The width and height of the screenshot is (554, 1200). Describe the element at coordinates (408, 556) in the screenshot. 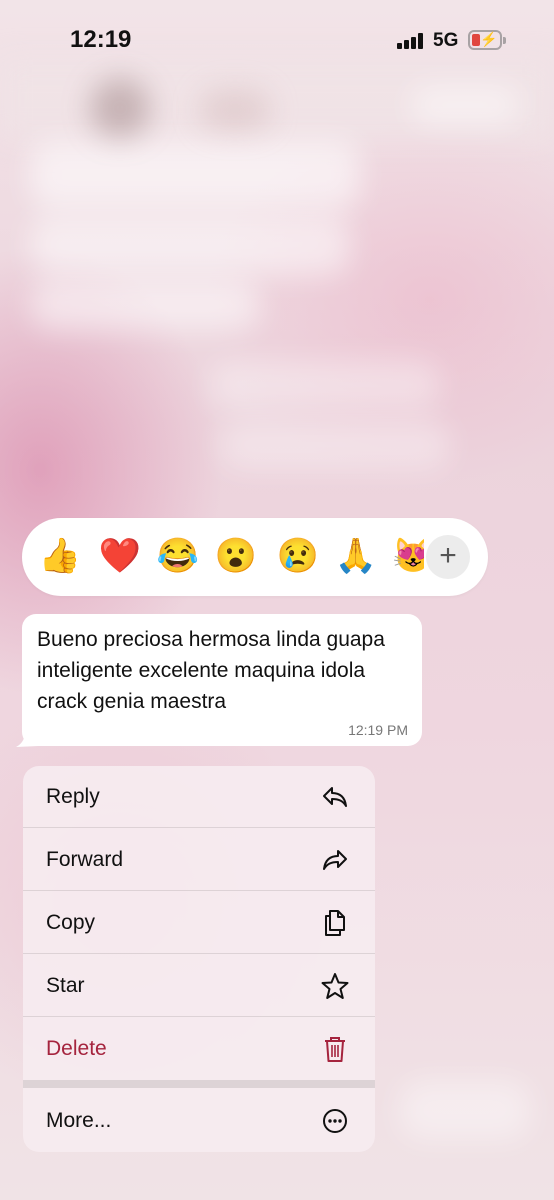

I see `reaction-heart-eyes-cat: 😻` at that location.